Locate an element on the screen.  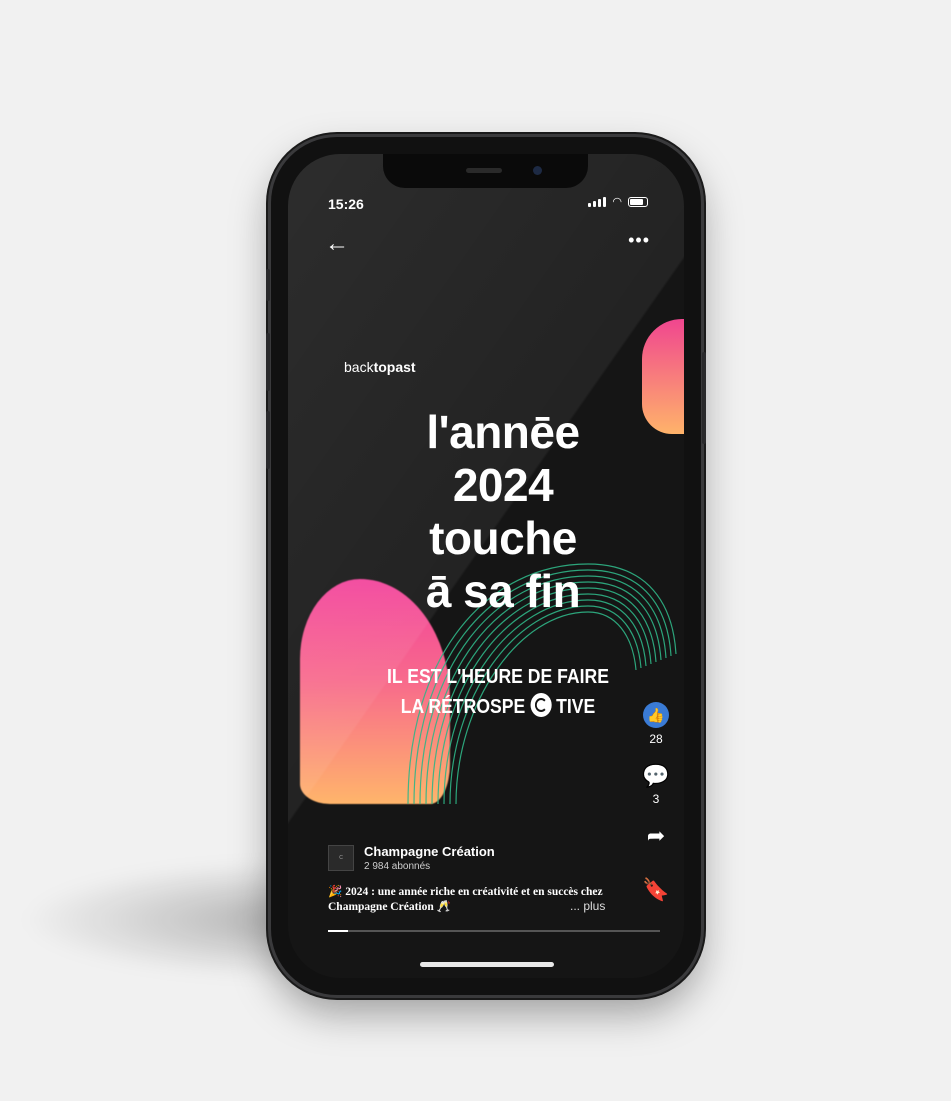
follower-count: 2 984 abonnés is located at coordinates (397, 866).